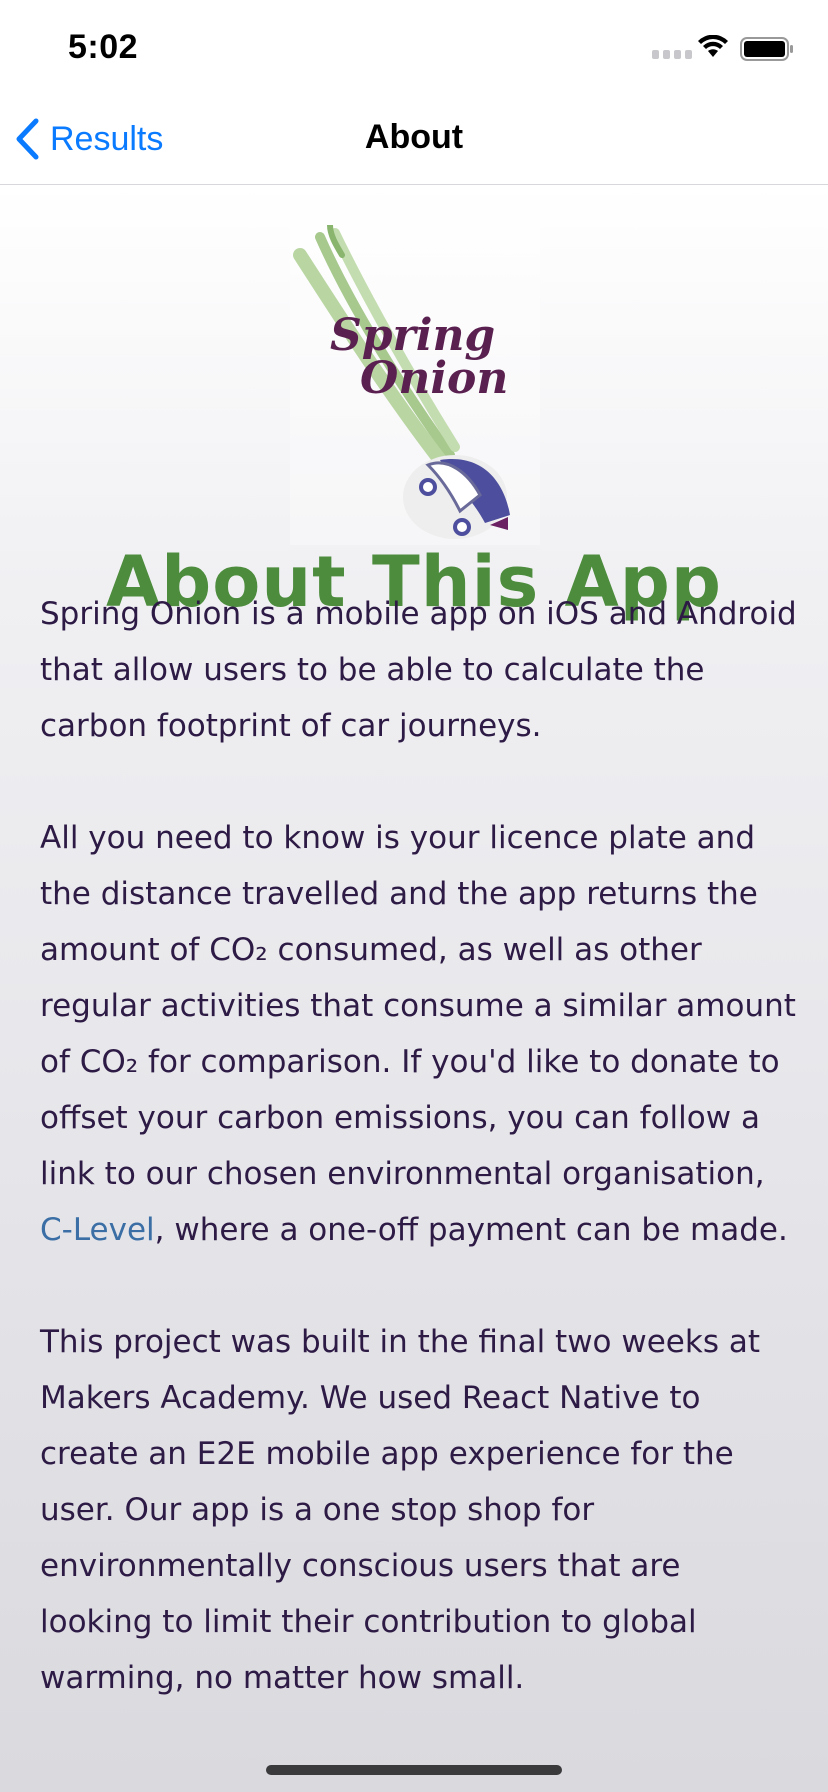  I want to click on paragraph-text: , where a one-off payment can be made., so click(471, 1230).